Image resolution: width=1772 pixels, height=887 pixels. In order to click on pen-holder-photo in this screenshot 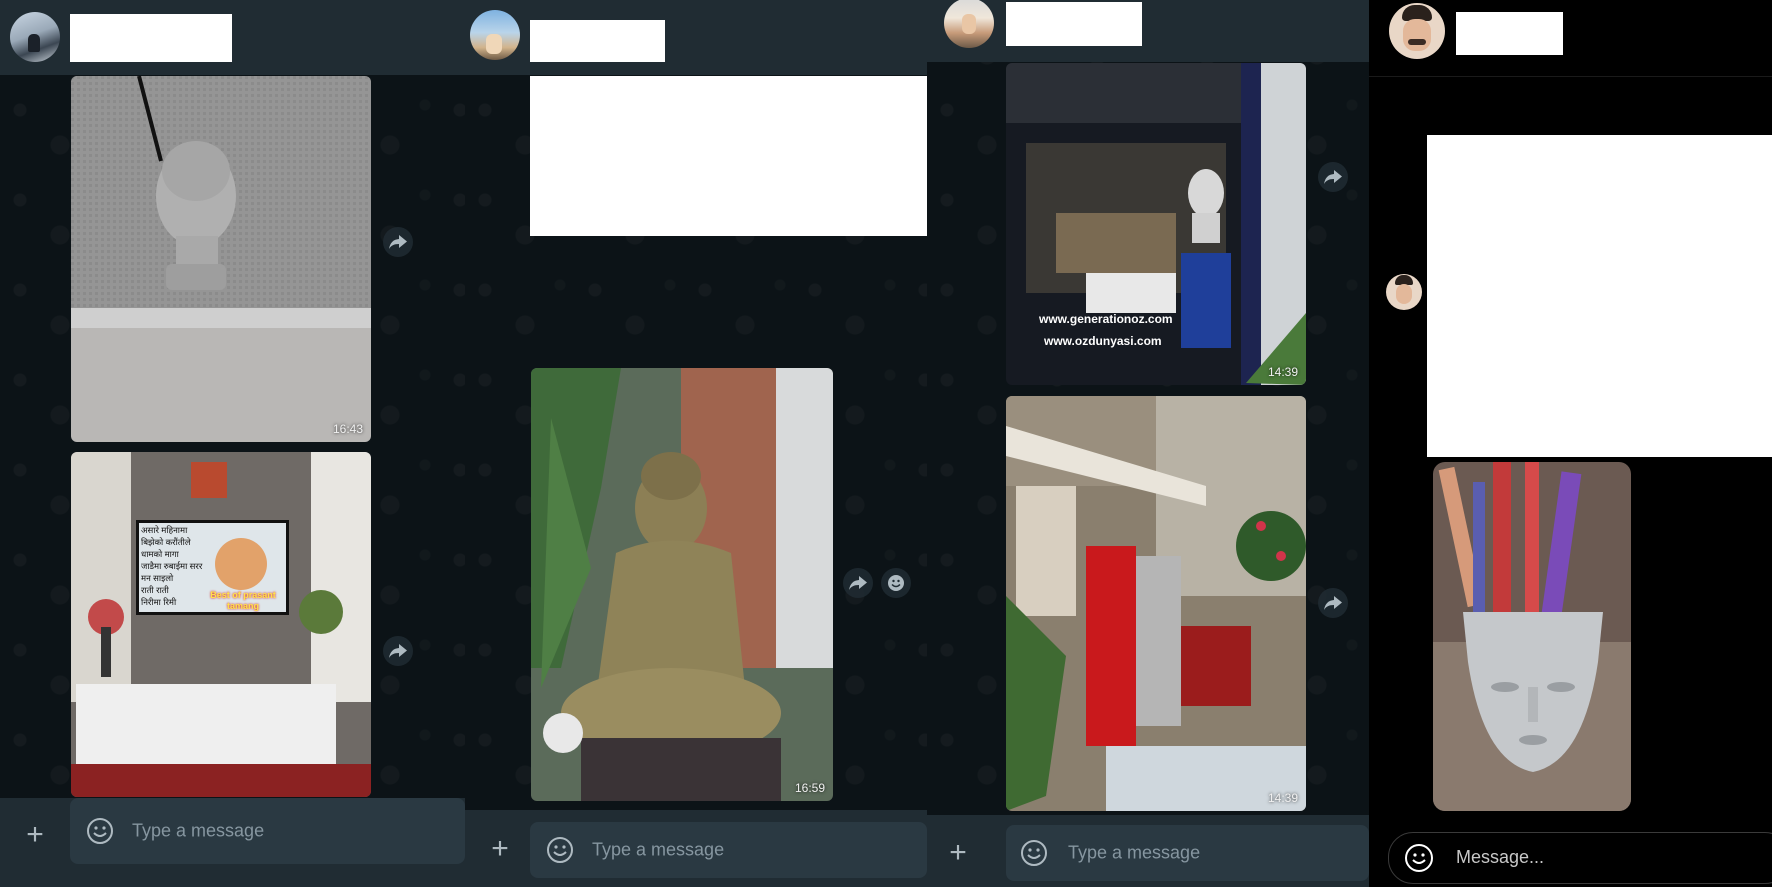, I will do `click(1532, 636)`.